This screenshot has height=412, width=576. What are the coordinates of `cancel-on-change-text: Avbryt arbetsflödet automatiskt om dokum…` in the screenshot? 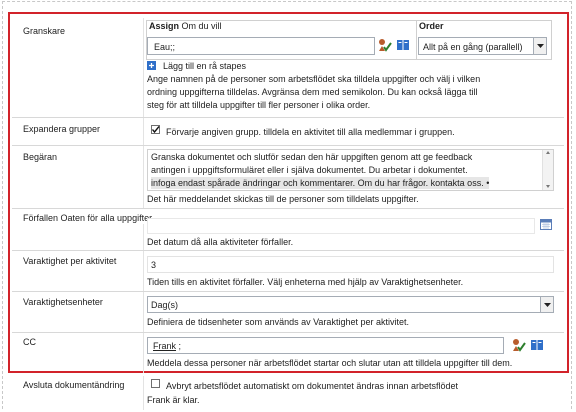 It's located at (312, 386).